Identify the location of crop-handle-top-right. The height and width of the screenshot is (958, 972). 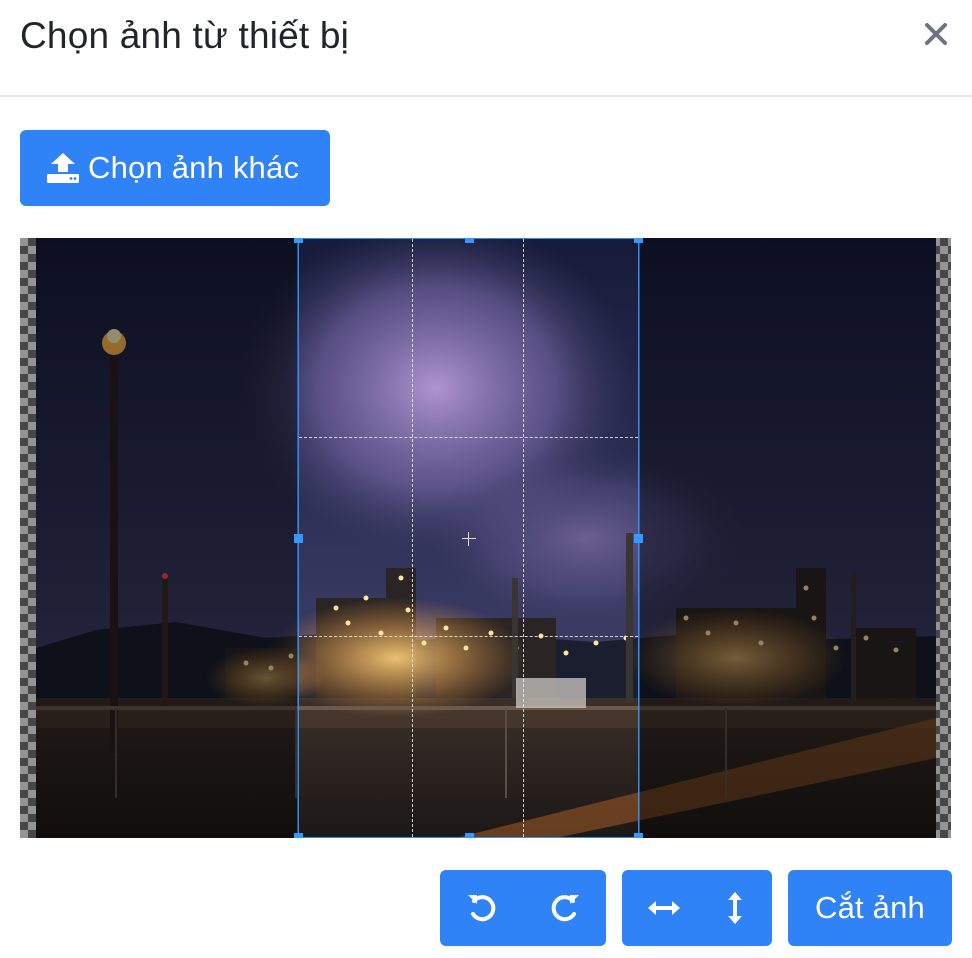
(638, 240).